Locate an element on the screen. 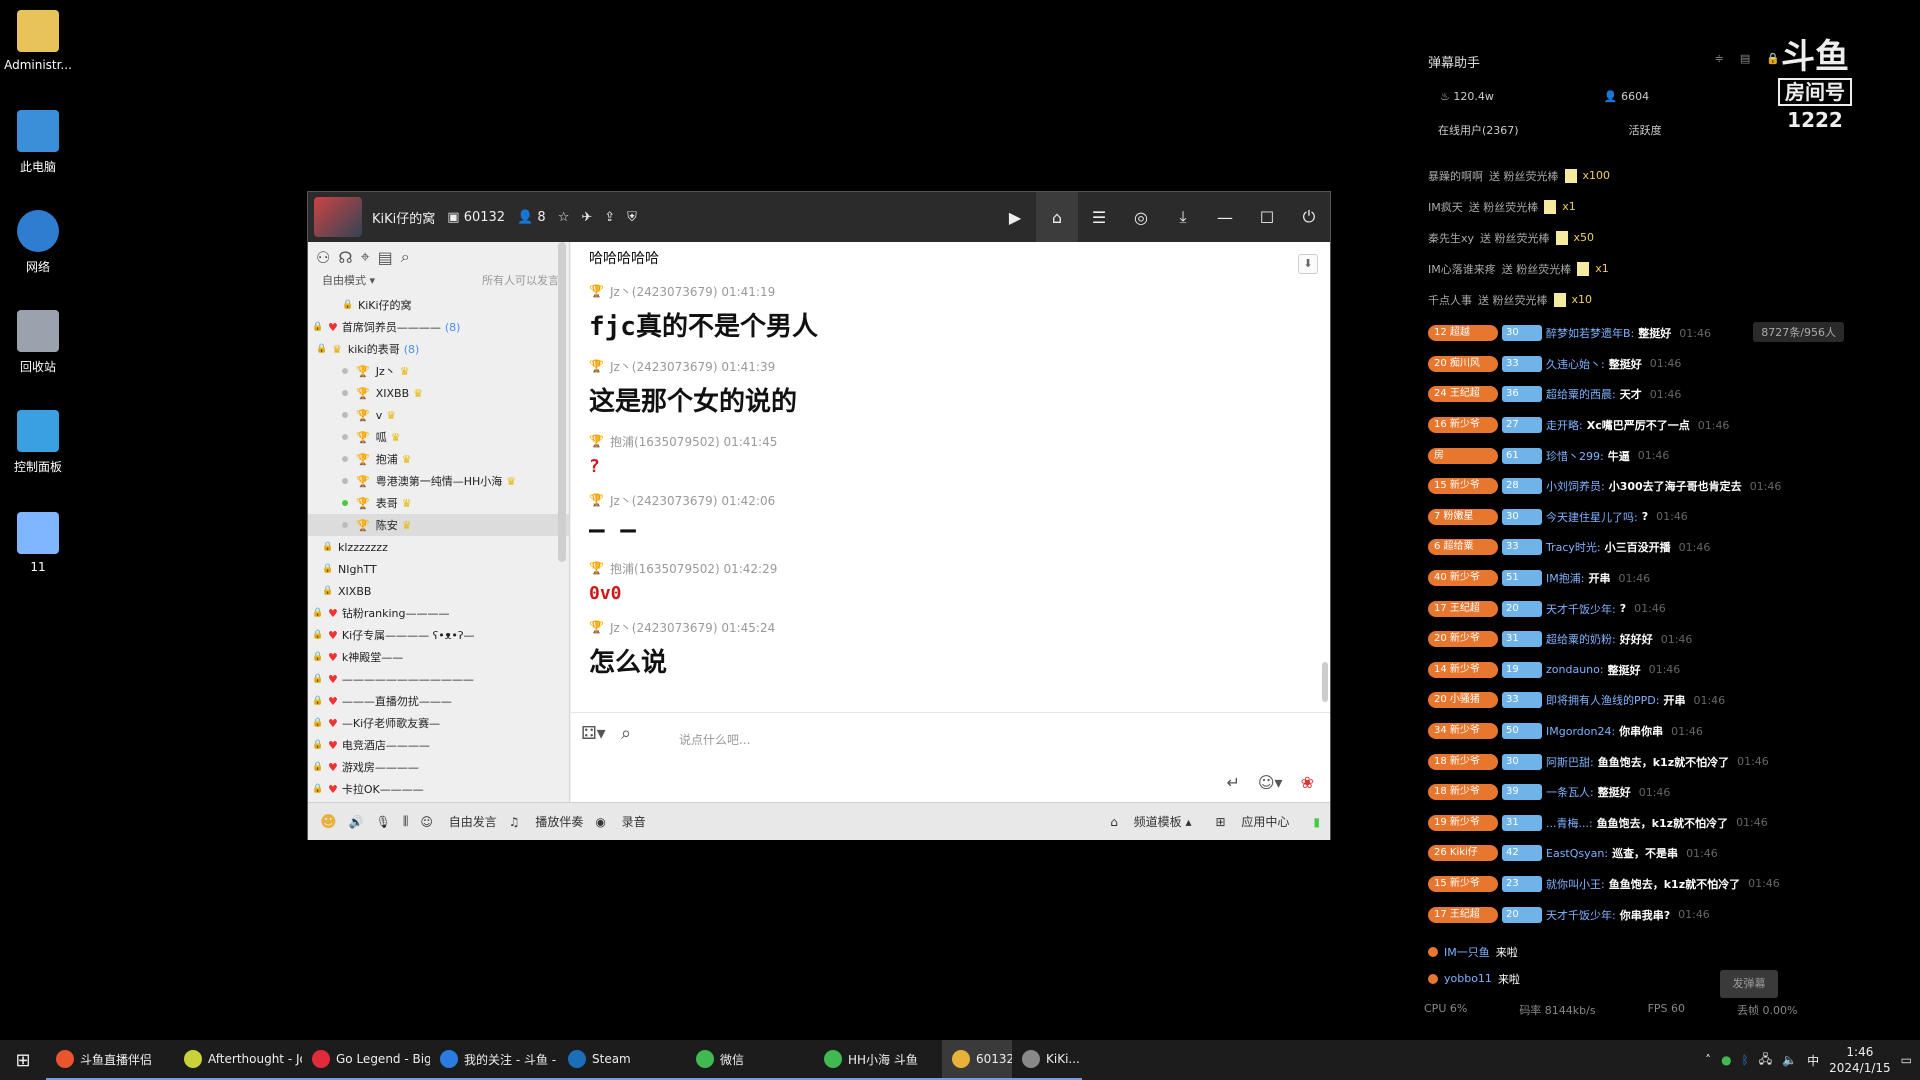  gift-user: IM心落谁来疼 is located at coordinates (1462, 269).